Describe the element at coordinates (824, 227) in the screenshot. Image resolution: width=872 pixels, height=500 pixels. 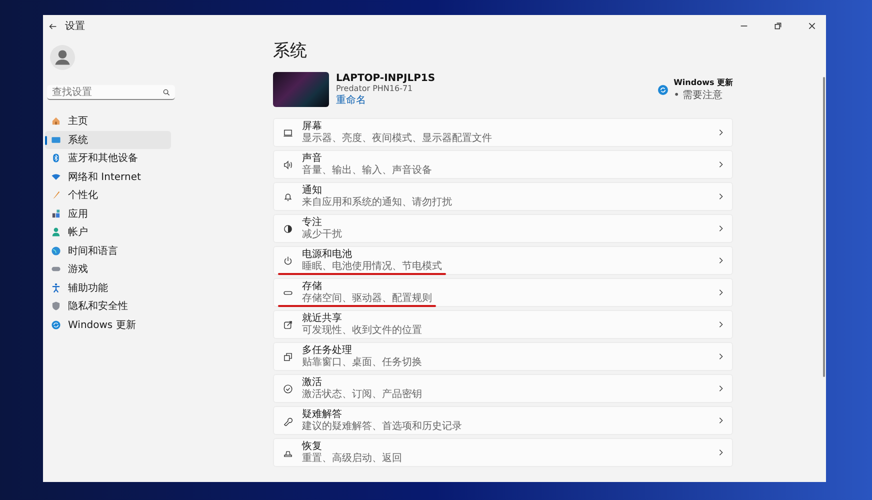
I see `scrollbar` at that location.